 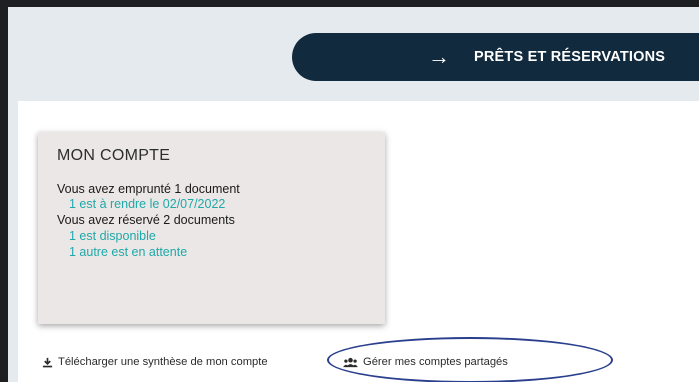 What do you see at coordinates (148, 189) in the screenshot?
I see `borrowed-summary: Vous avez emprunté 1 document` at bounding box center [148, 189].